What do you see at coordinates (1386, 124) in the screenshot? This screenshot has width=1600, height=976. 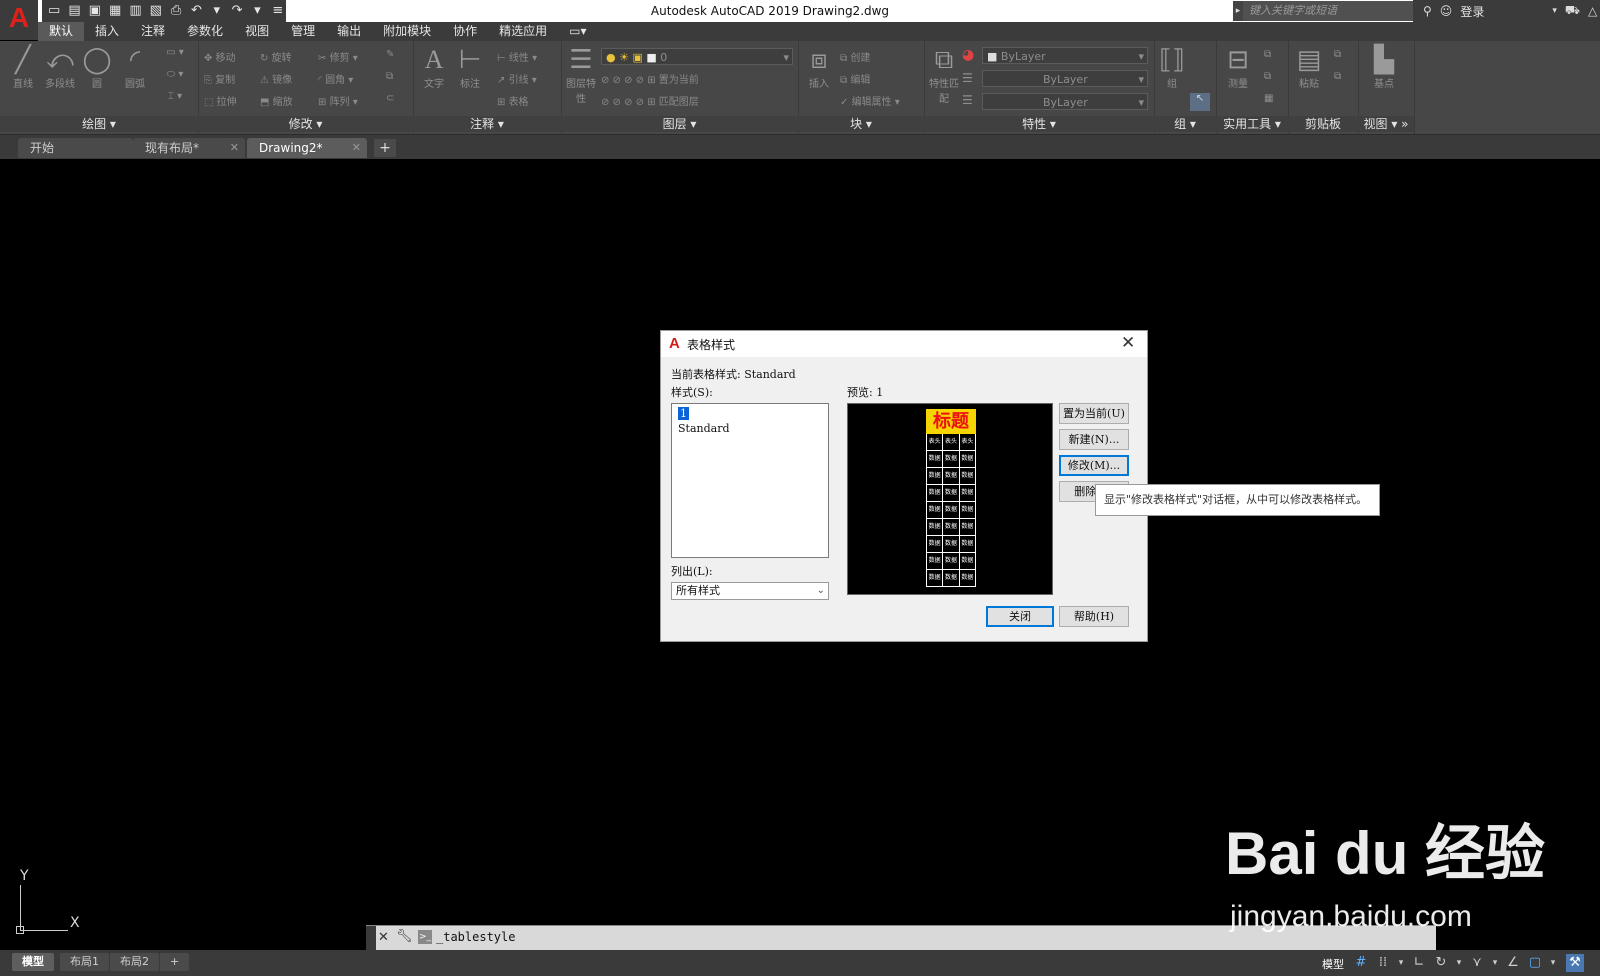 I see `panel-title-view: 视图 ▾ »` at bounding box center [1386, 124].